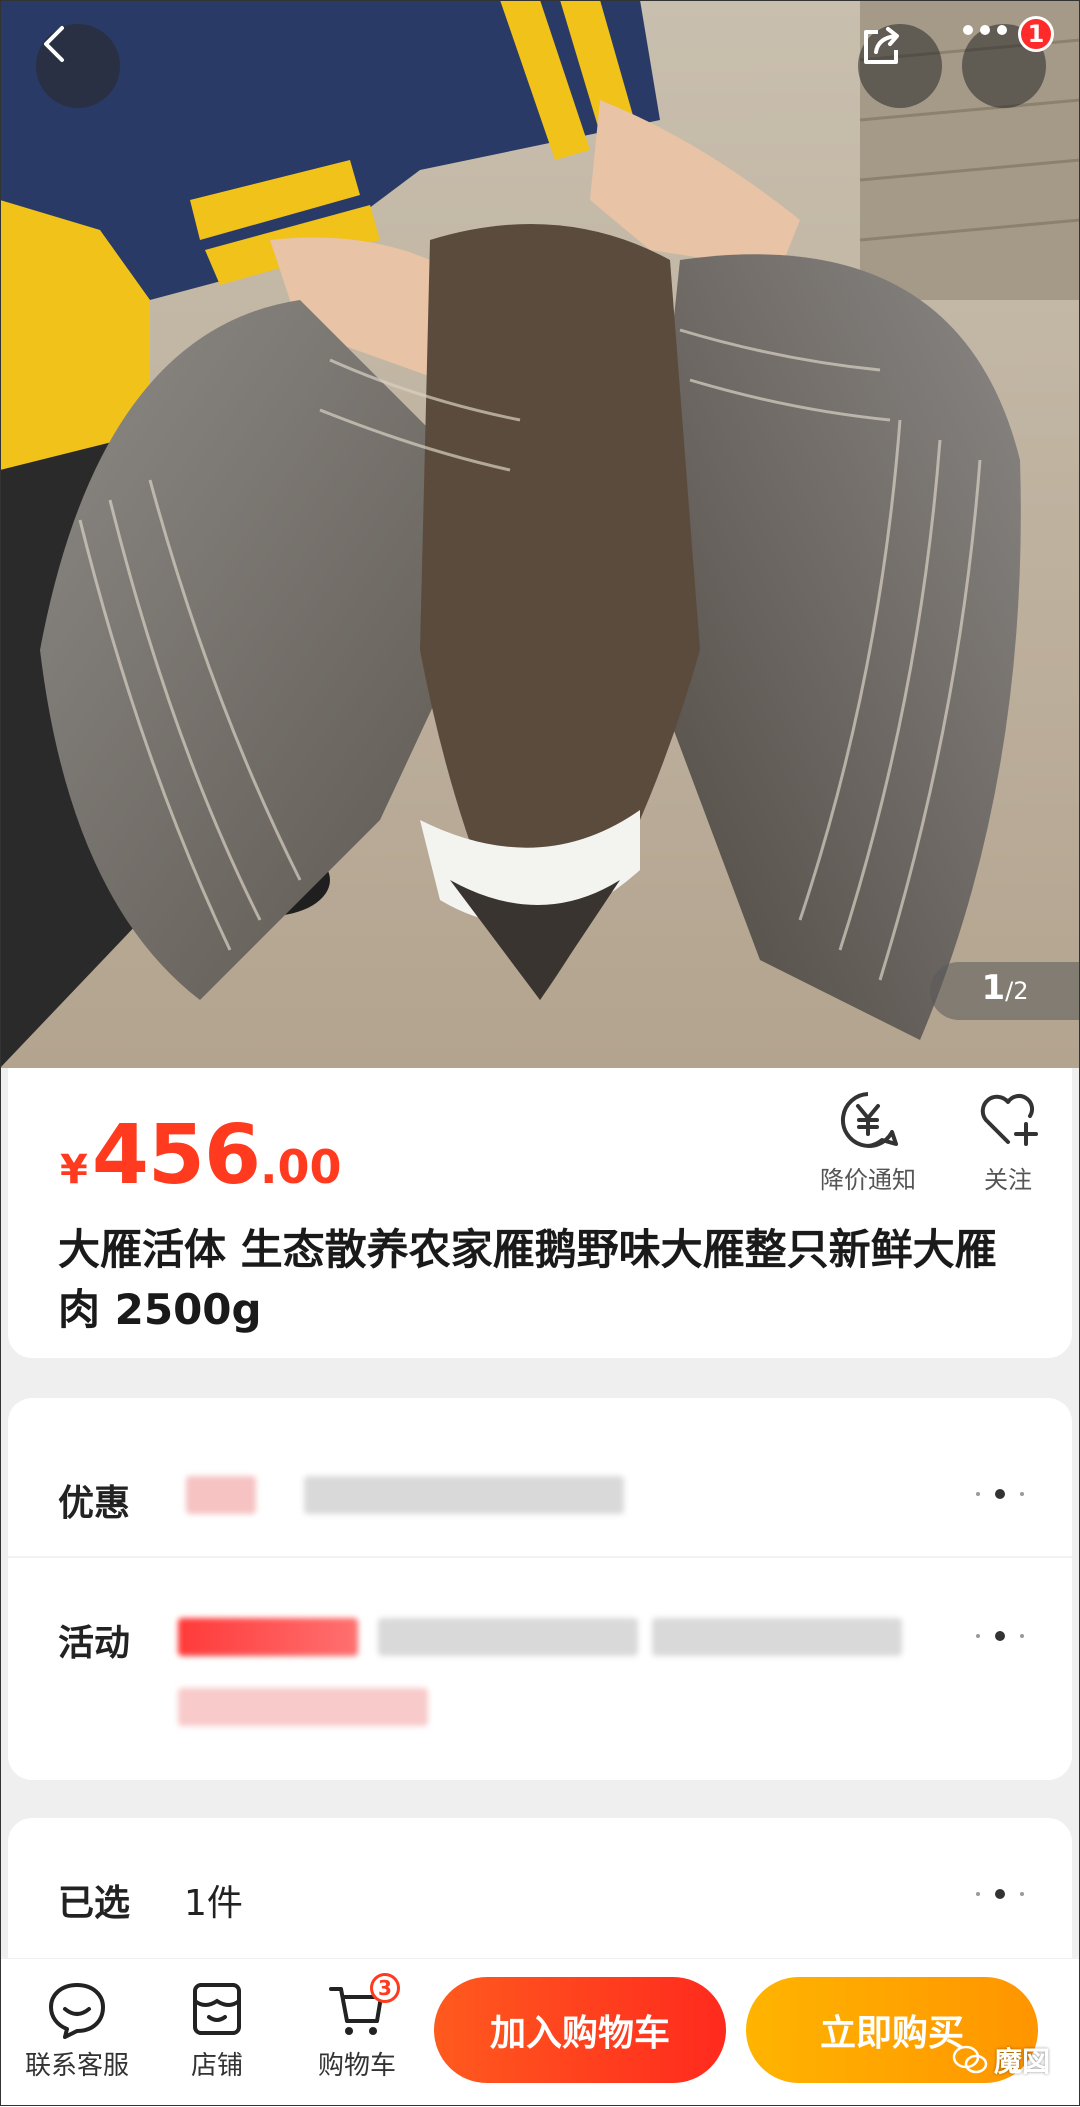 This screenshot has height=2107, width=1080. I want to click on image-total-count: /2, so click(1017, 991).